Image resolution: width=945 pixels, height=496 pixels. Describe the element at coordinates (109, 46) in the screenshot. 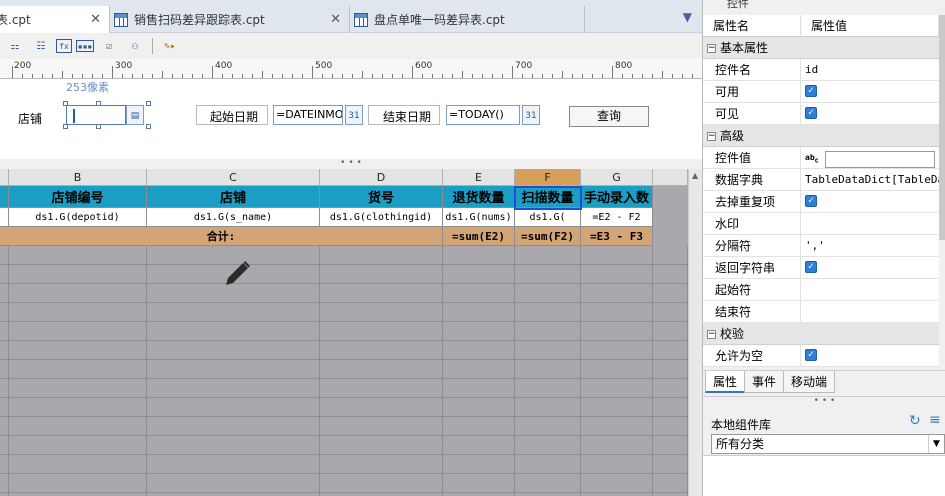

I see `checkbox-icon: ☑` at that location.